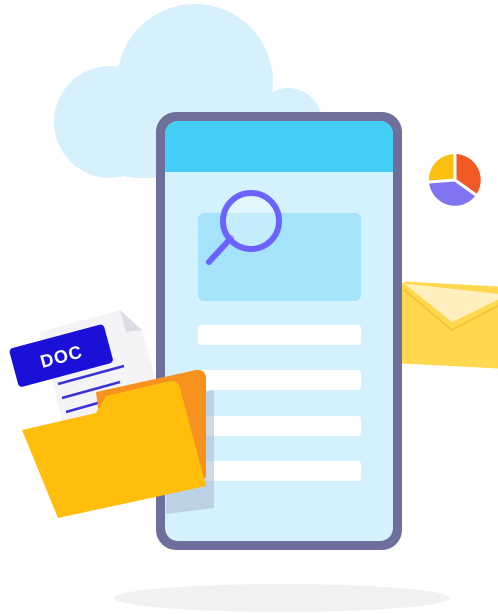 The height and width of the screenshot is (614, 498). Describe the element at coordinates (279, 146) in the screenshot. I see `phone-header-bar` at that location.